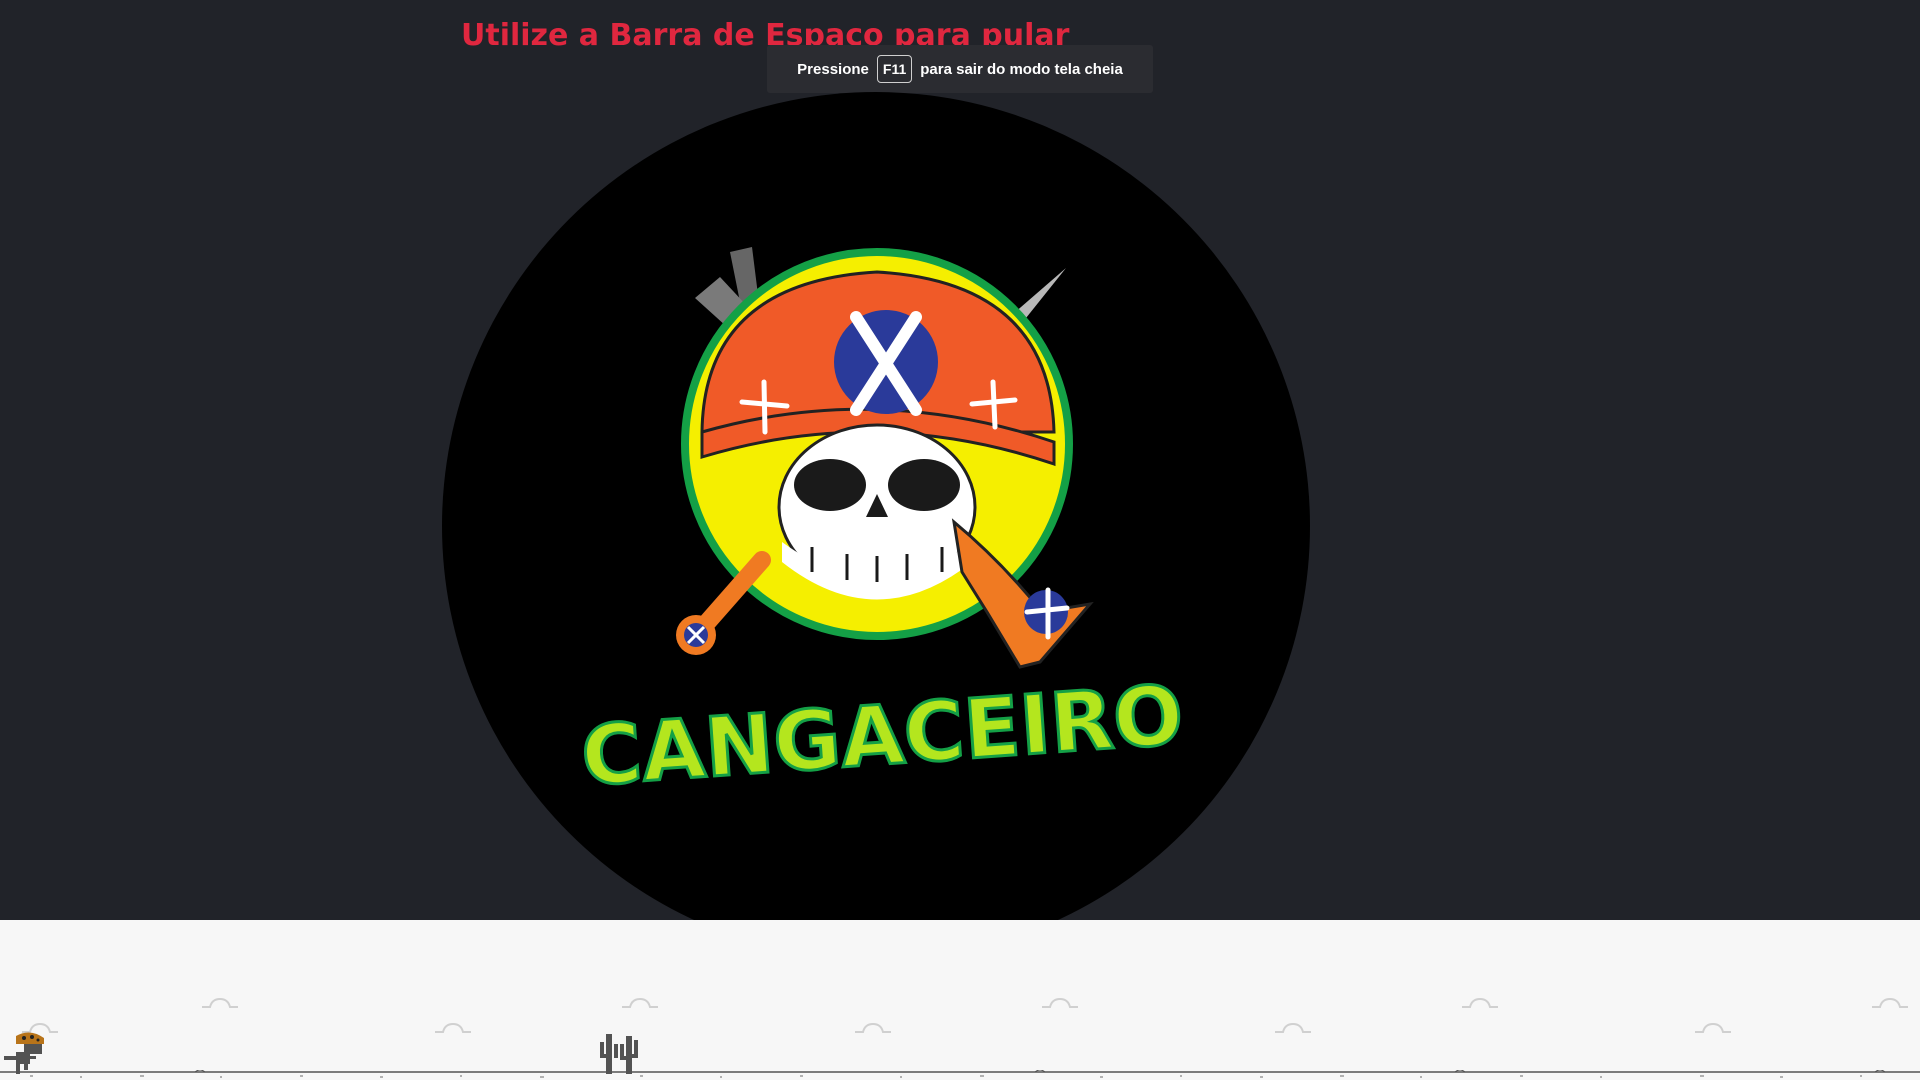 This screenshot has height=1080, width=1920. Describe the element at coordinates (24, 1053) in the screenshot. I see `dino-player-icon` at that location.